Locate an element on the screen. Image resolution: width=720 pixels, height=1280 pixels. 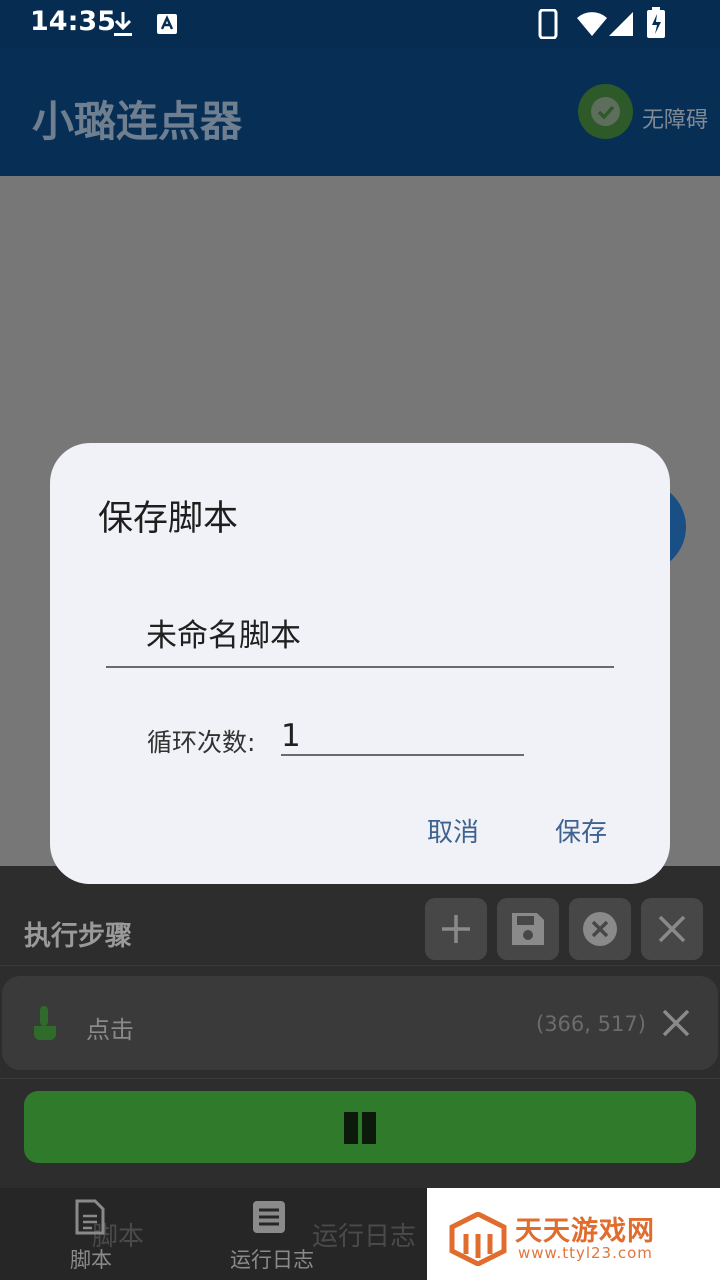
accessibility-label: 无障碍 is located at coordinates (675, 120).